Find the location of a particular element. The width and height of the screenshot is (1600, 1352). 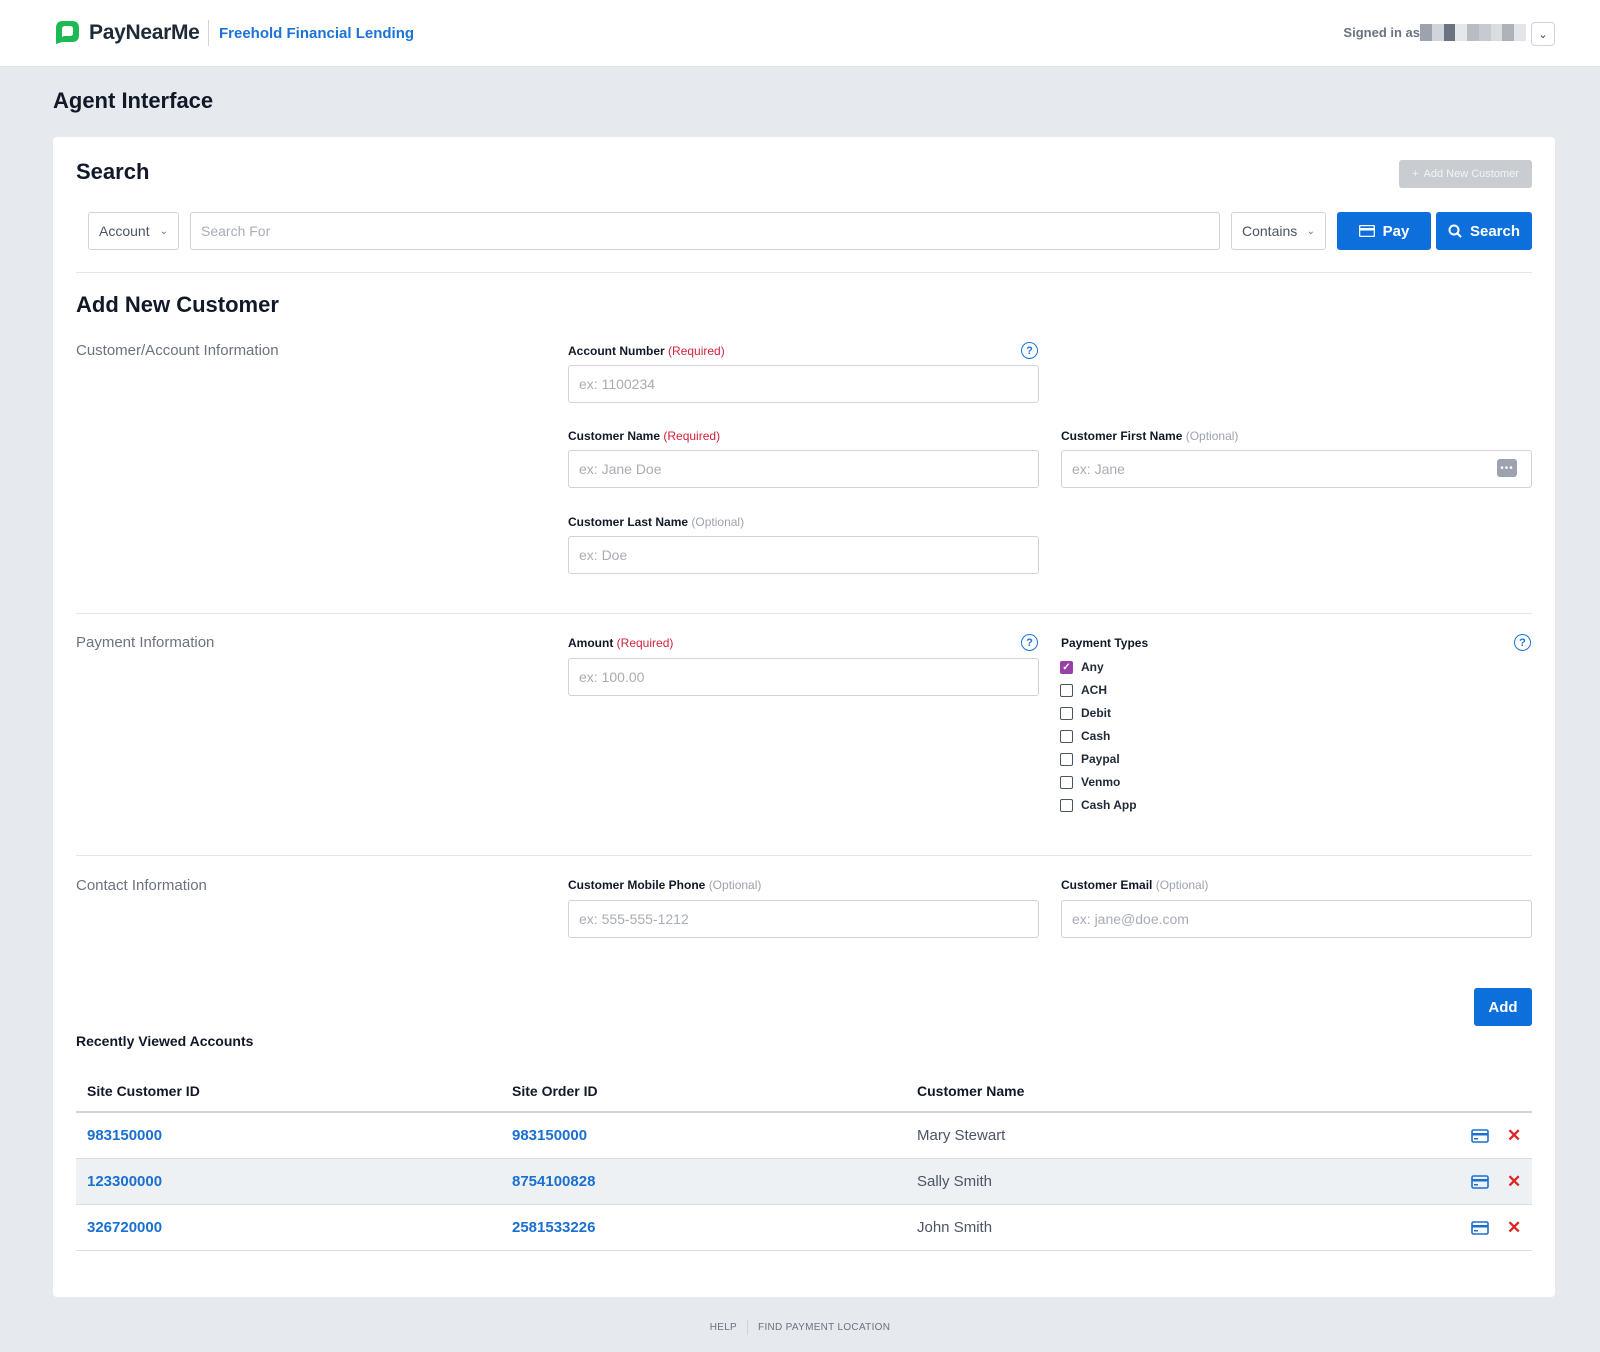

first-name-label: Customer First Name (Optional) is located at coordinates (1149, 436).